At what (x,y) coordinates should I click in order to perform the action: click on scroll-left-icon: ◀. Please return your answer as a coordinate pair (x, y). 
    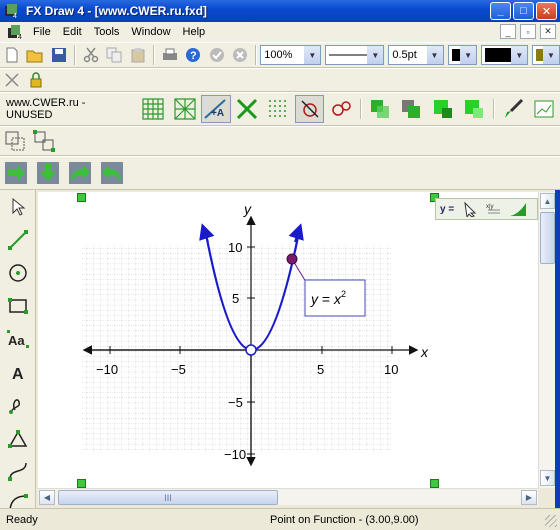
    Looking at the image, I should click on (47, 497).